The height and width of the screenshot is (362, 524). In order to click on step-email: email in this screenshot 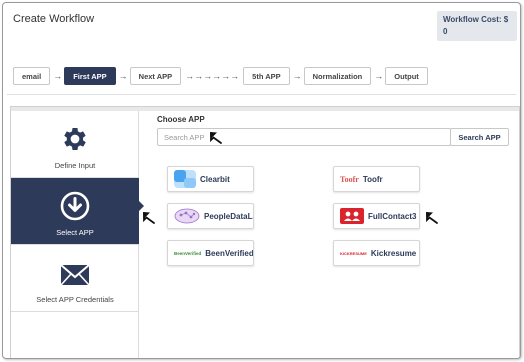, I will do `click(32, 76)`.